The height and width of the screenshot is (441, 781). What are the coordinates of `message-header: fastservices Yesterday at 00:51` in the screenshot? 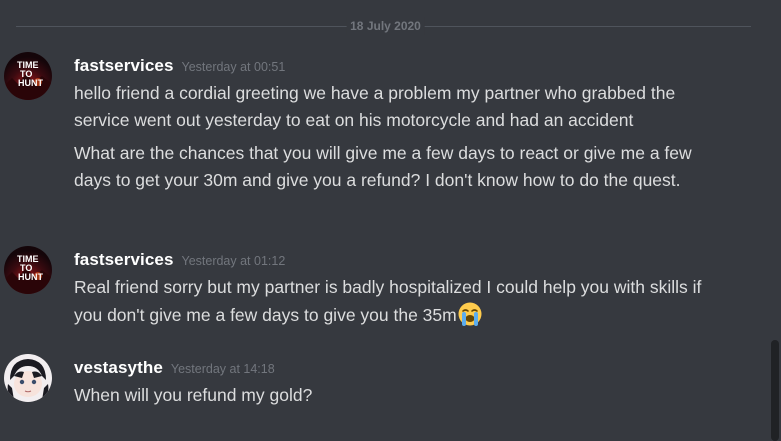 It's located at (179, 66).